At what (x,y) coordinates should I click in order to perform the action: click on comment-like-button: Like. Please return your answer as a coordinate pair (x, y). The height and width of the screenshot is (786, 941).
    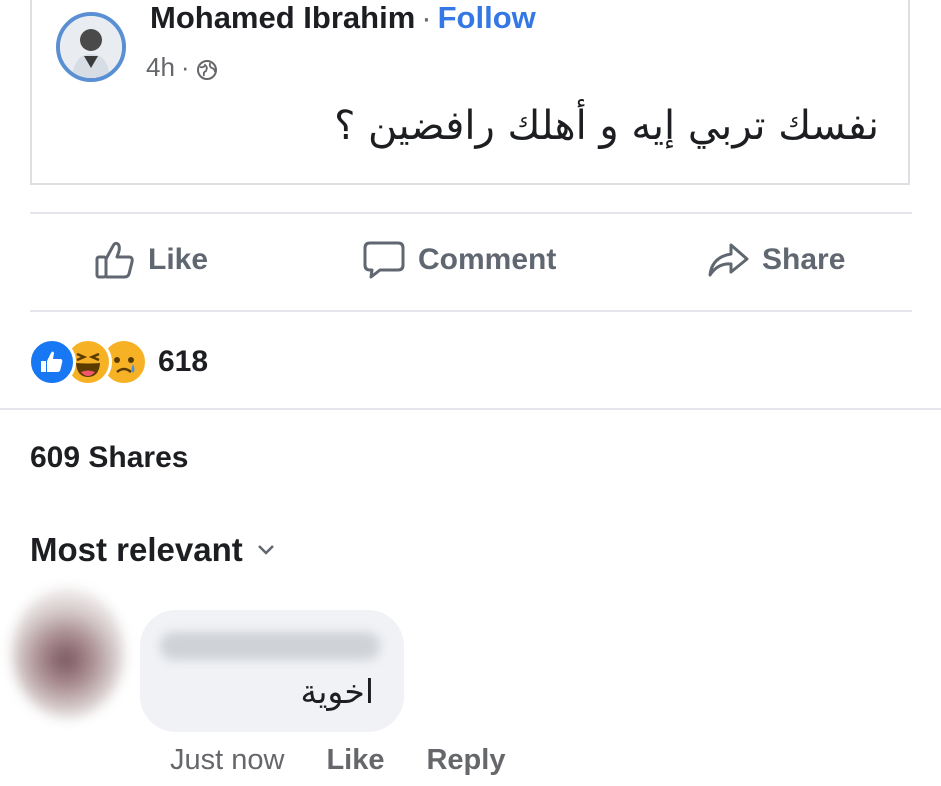
    Looking at the image, I should click on (355, 760).